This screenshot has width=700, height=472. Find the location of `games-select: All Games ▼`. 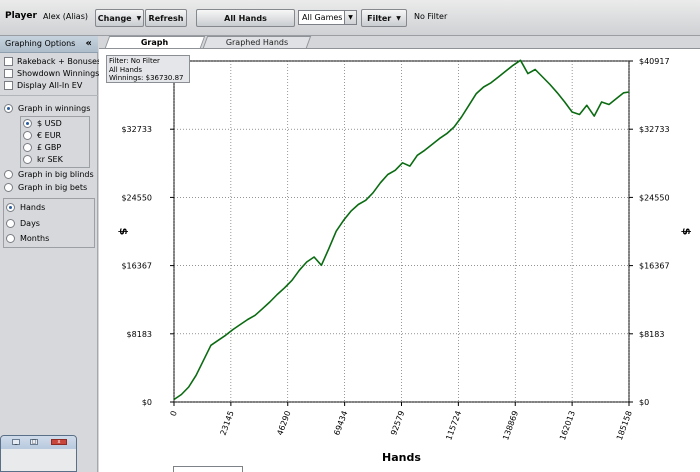

games-select: All Games ▼ is located at coordinates (327, 17).